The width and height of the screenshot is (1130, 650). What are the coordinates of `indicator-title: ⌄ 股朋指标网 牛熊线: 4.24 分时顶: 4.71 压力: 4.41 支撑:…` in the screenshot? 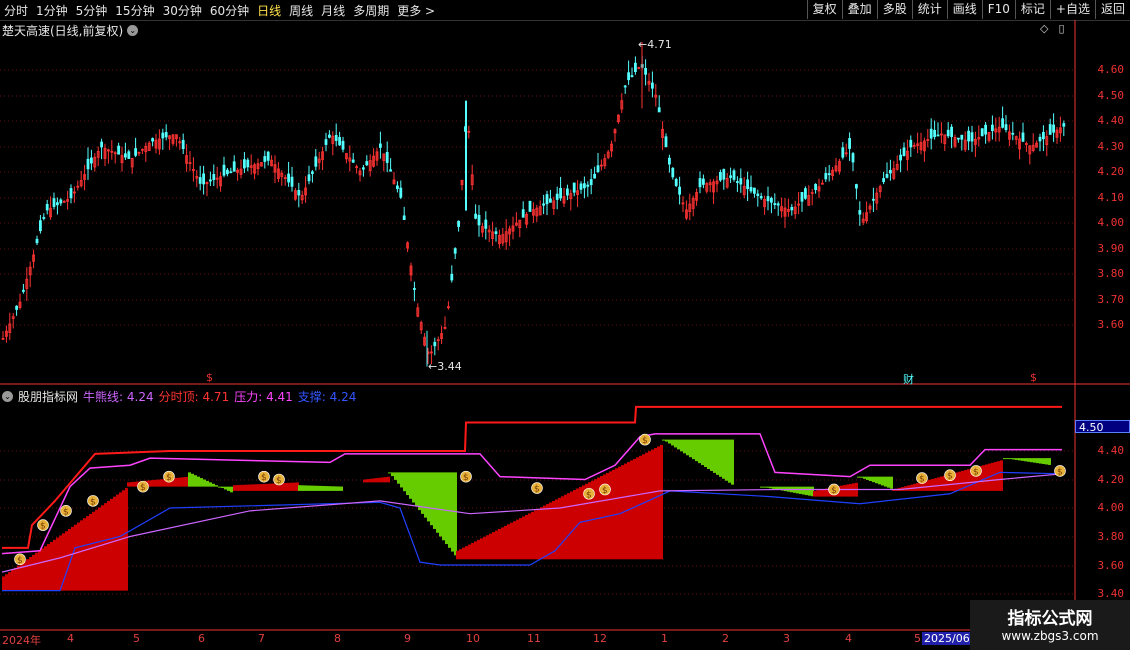 It's located at (179, 396).